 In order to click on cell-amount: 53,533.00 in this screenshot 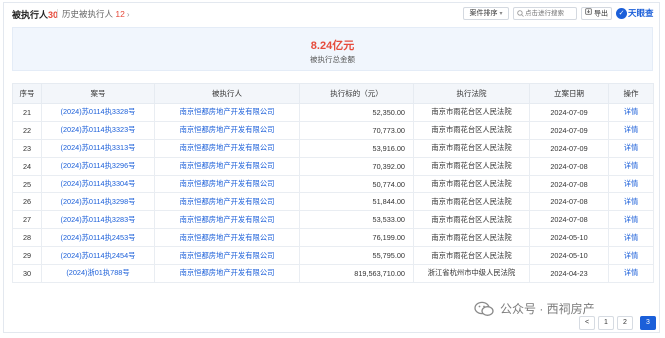, I will do `click(356, 220)`.